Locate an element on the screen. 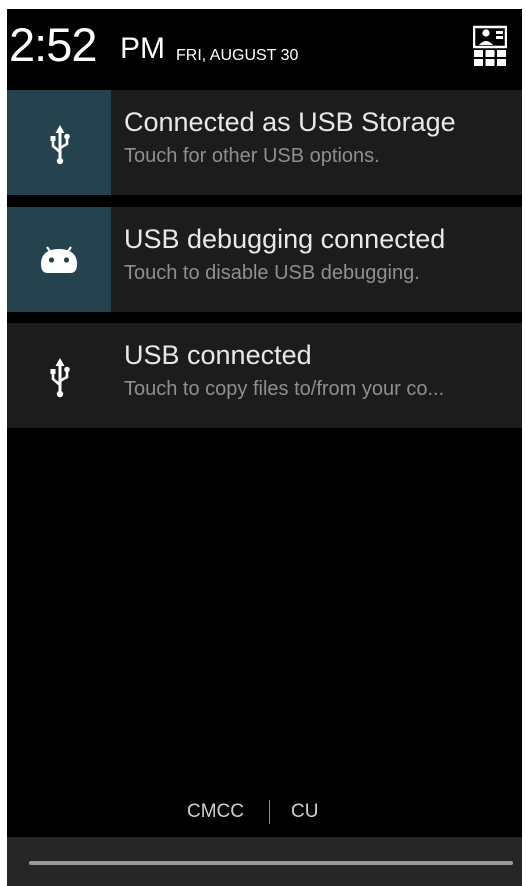 The height and width of the screenshot is (886, 526). android-debug-icon is located at coordinates (59, 259).